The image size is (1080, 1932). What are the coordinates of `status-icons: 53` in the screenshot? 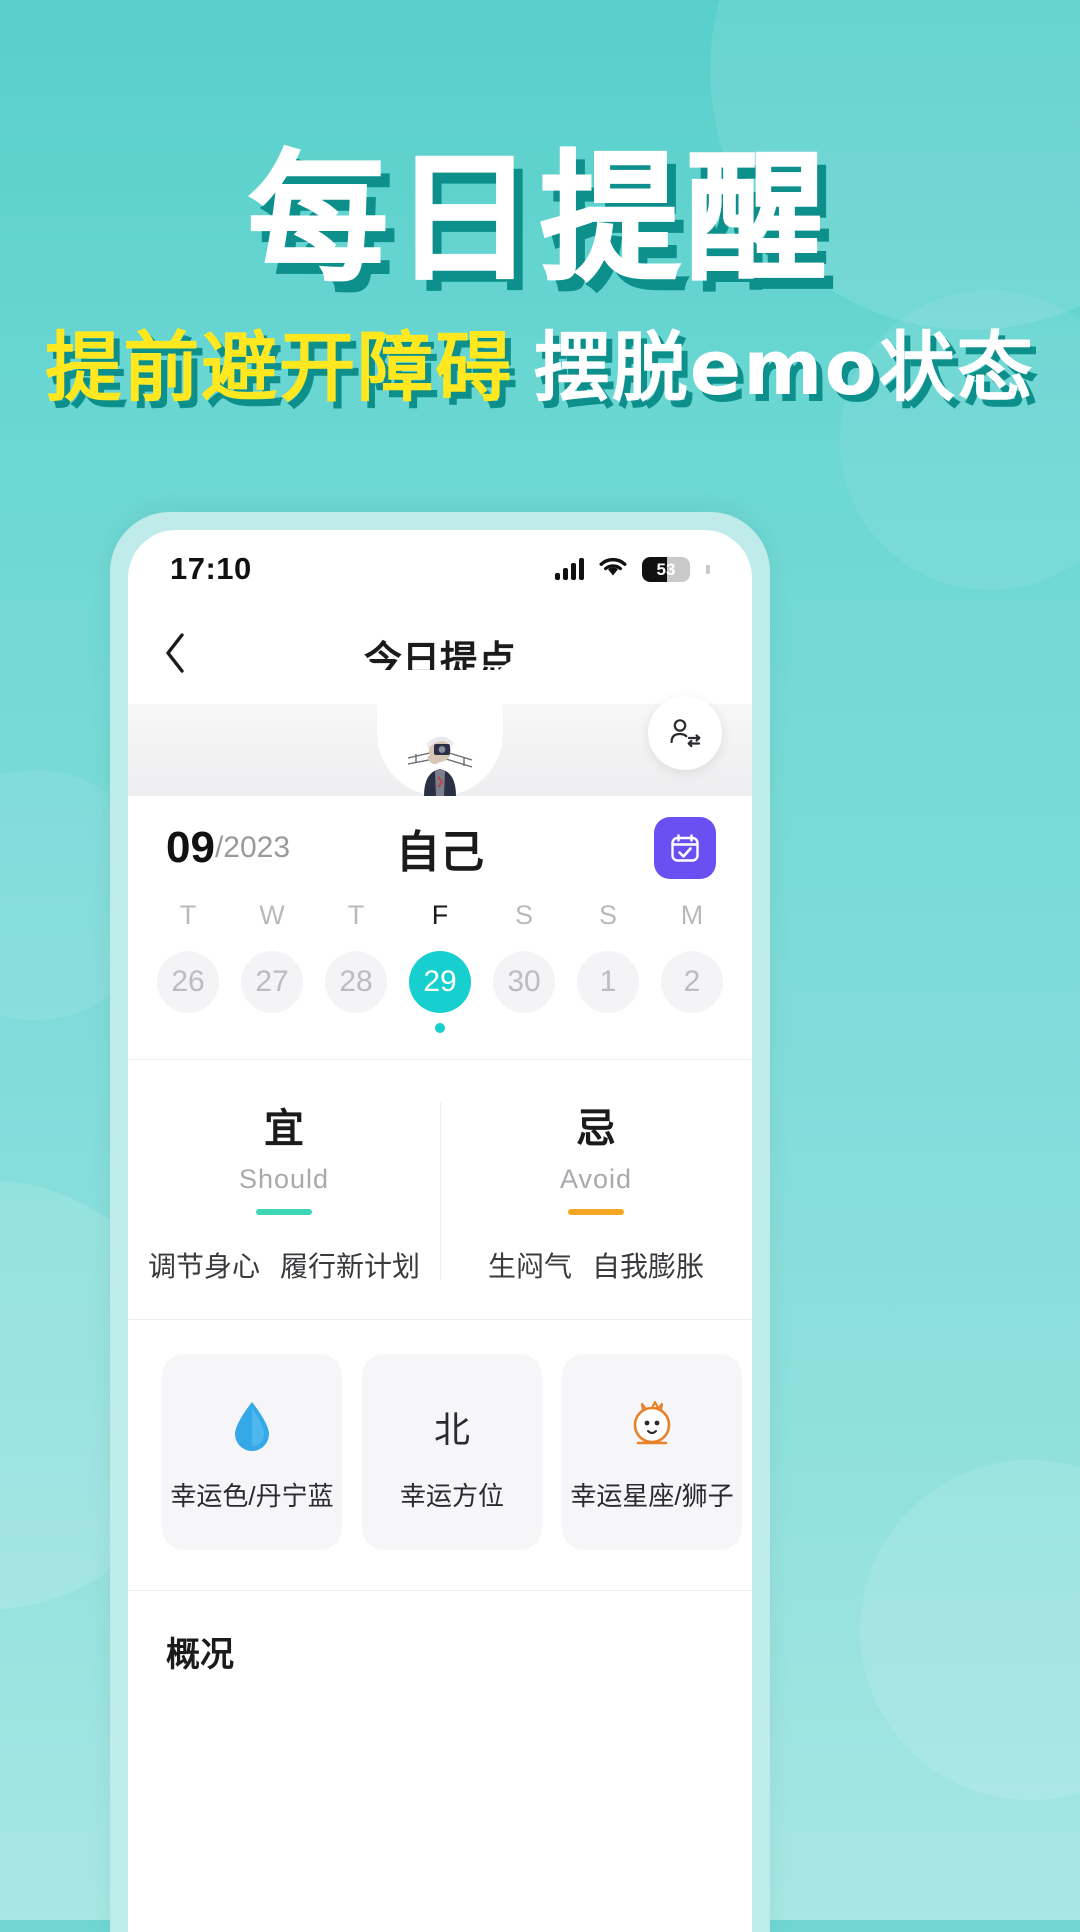 It's located at (632, 569).